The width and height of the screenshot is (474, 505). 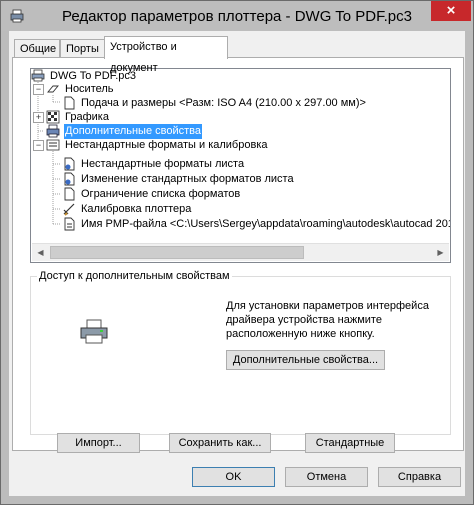 What do you see at coordinates (94, 331) in the screenshot?
I see `printer-icon` at bounding box center [94, 331].